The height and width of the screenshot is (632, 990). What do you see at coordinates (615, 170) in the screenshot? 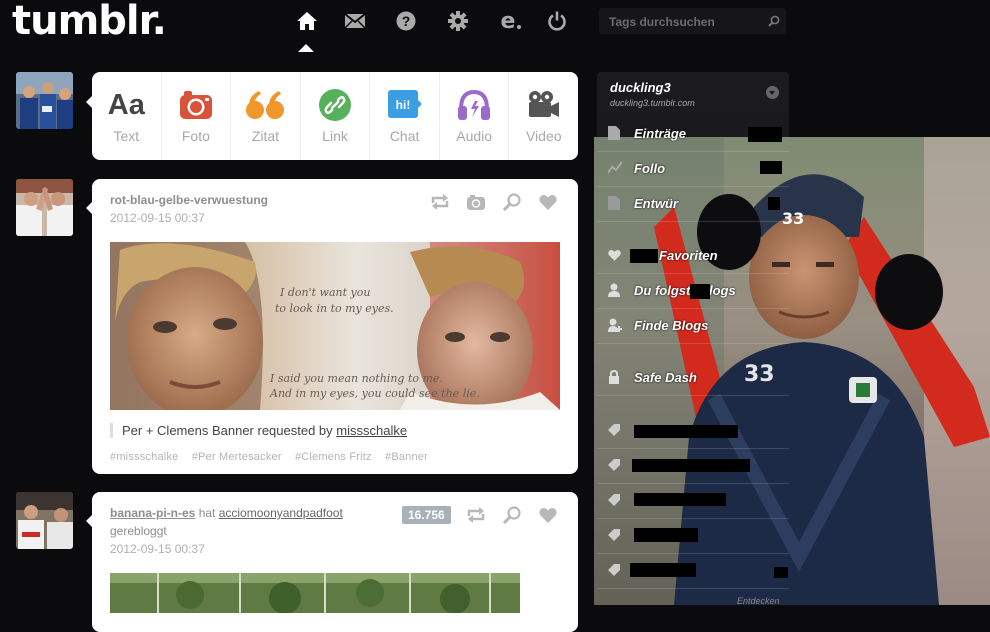
I see `chart-icon` at bounding box center [615, 170].